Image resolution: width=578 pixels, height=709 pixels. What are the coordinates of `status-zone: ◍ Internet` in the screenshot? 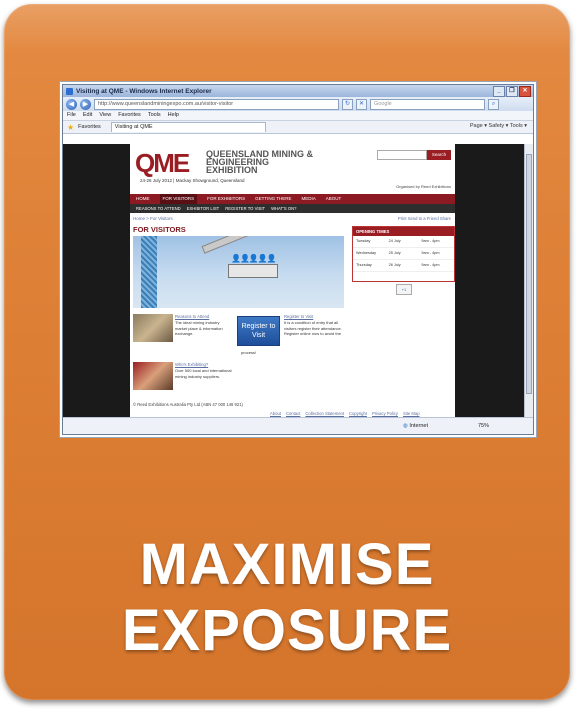 It's located at (415, 426).